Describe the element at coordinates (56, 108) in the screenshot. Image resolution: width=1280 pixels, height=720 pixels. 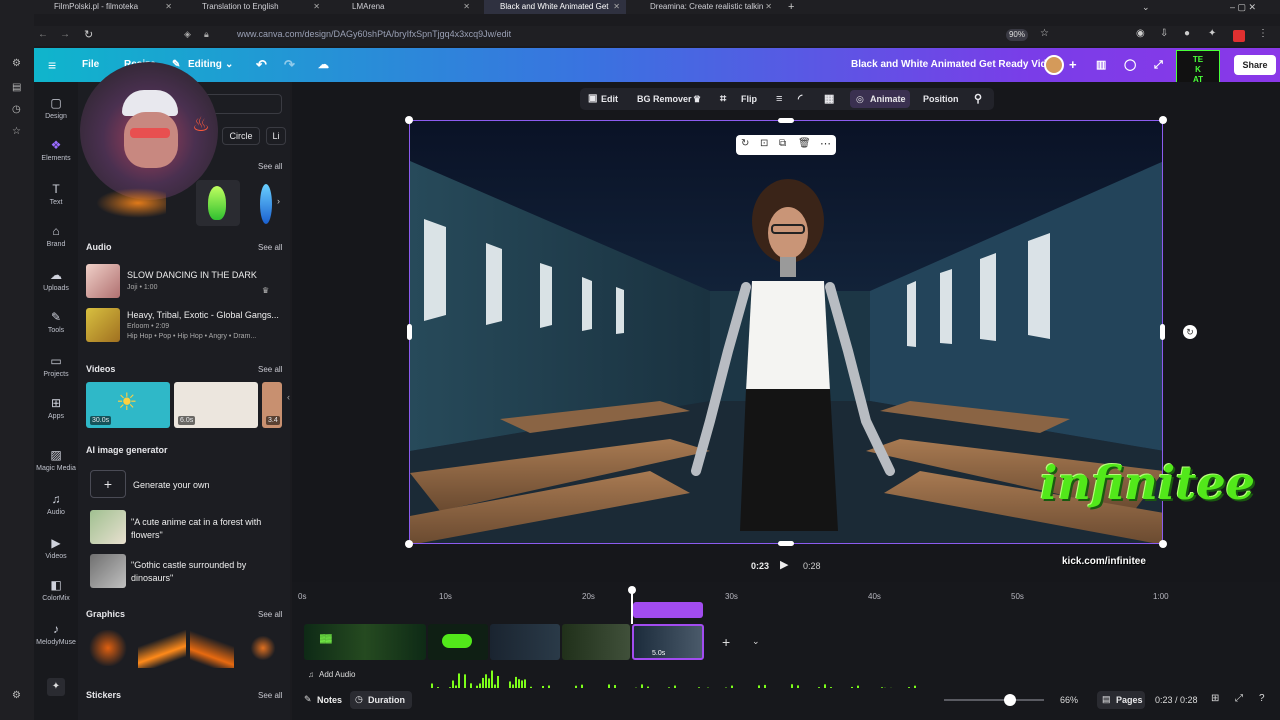
I see `rail-item-design: ▢ Design` at that location.